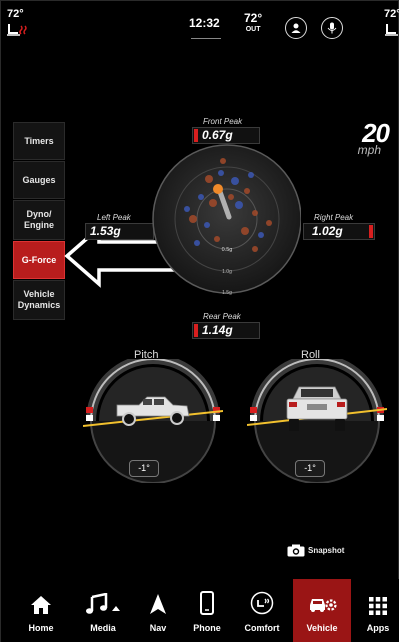 The width and height of the screenshot is (399, 642). I want to click on passenger-heated-seat-icon, so click(391, 30).